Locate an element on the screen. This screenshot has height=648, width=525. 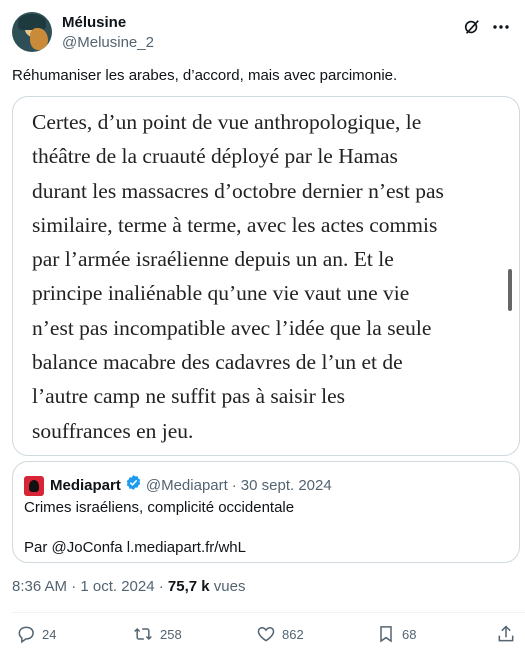
media-scrollbar is located at coordinates (510, 290).